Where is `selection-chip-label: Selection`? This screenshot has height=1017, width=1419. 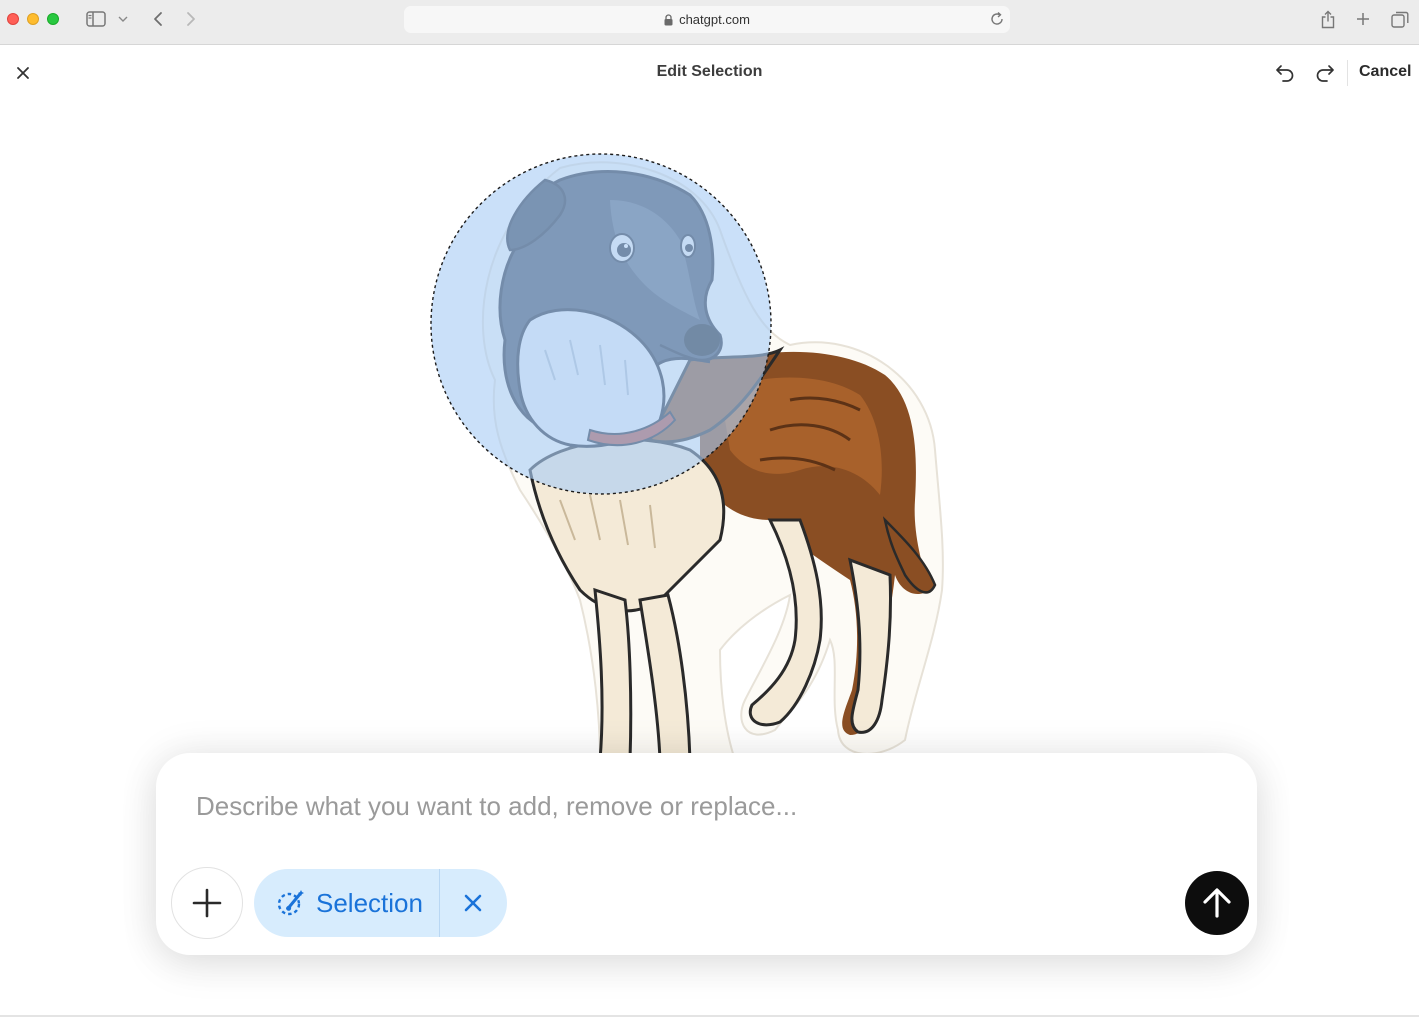
selection-chip-label: Selection is located at coordinates (369, 902).